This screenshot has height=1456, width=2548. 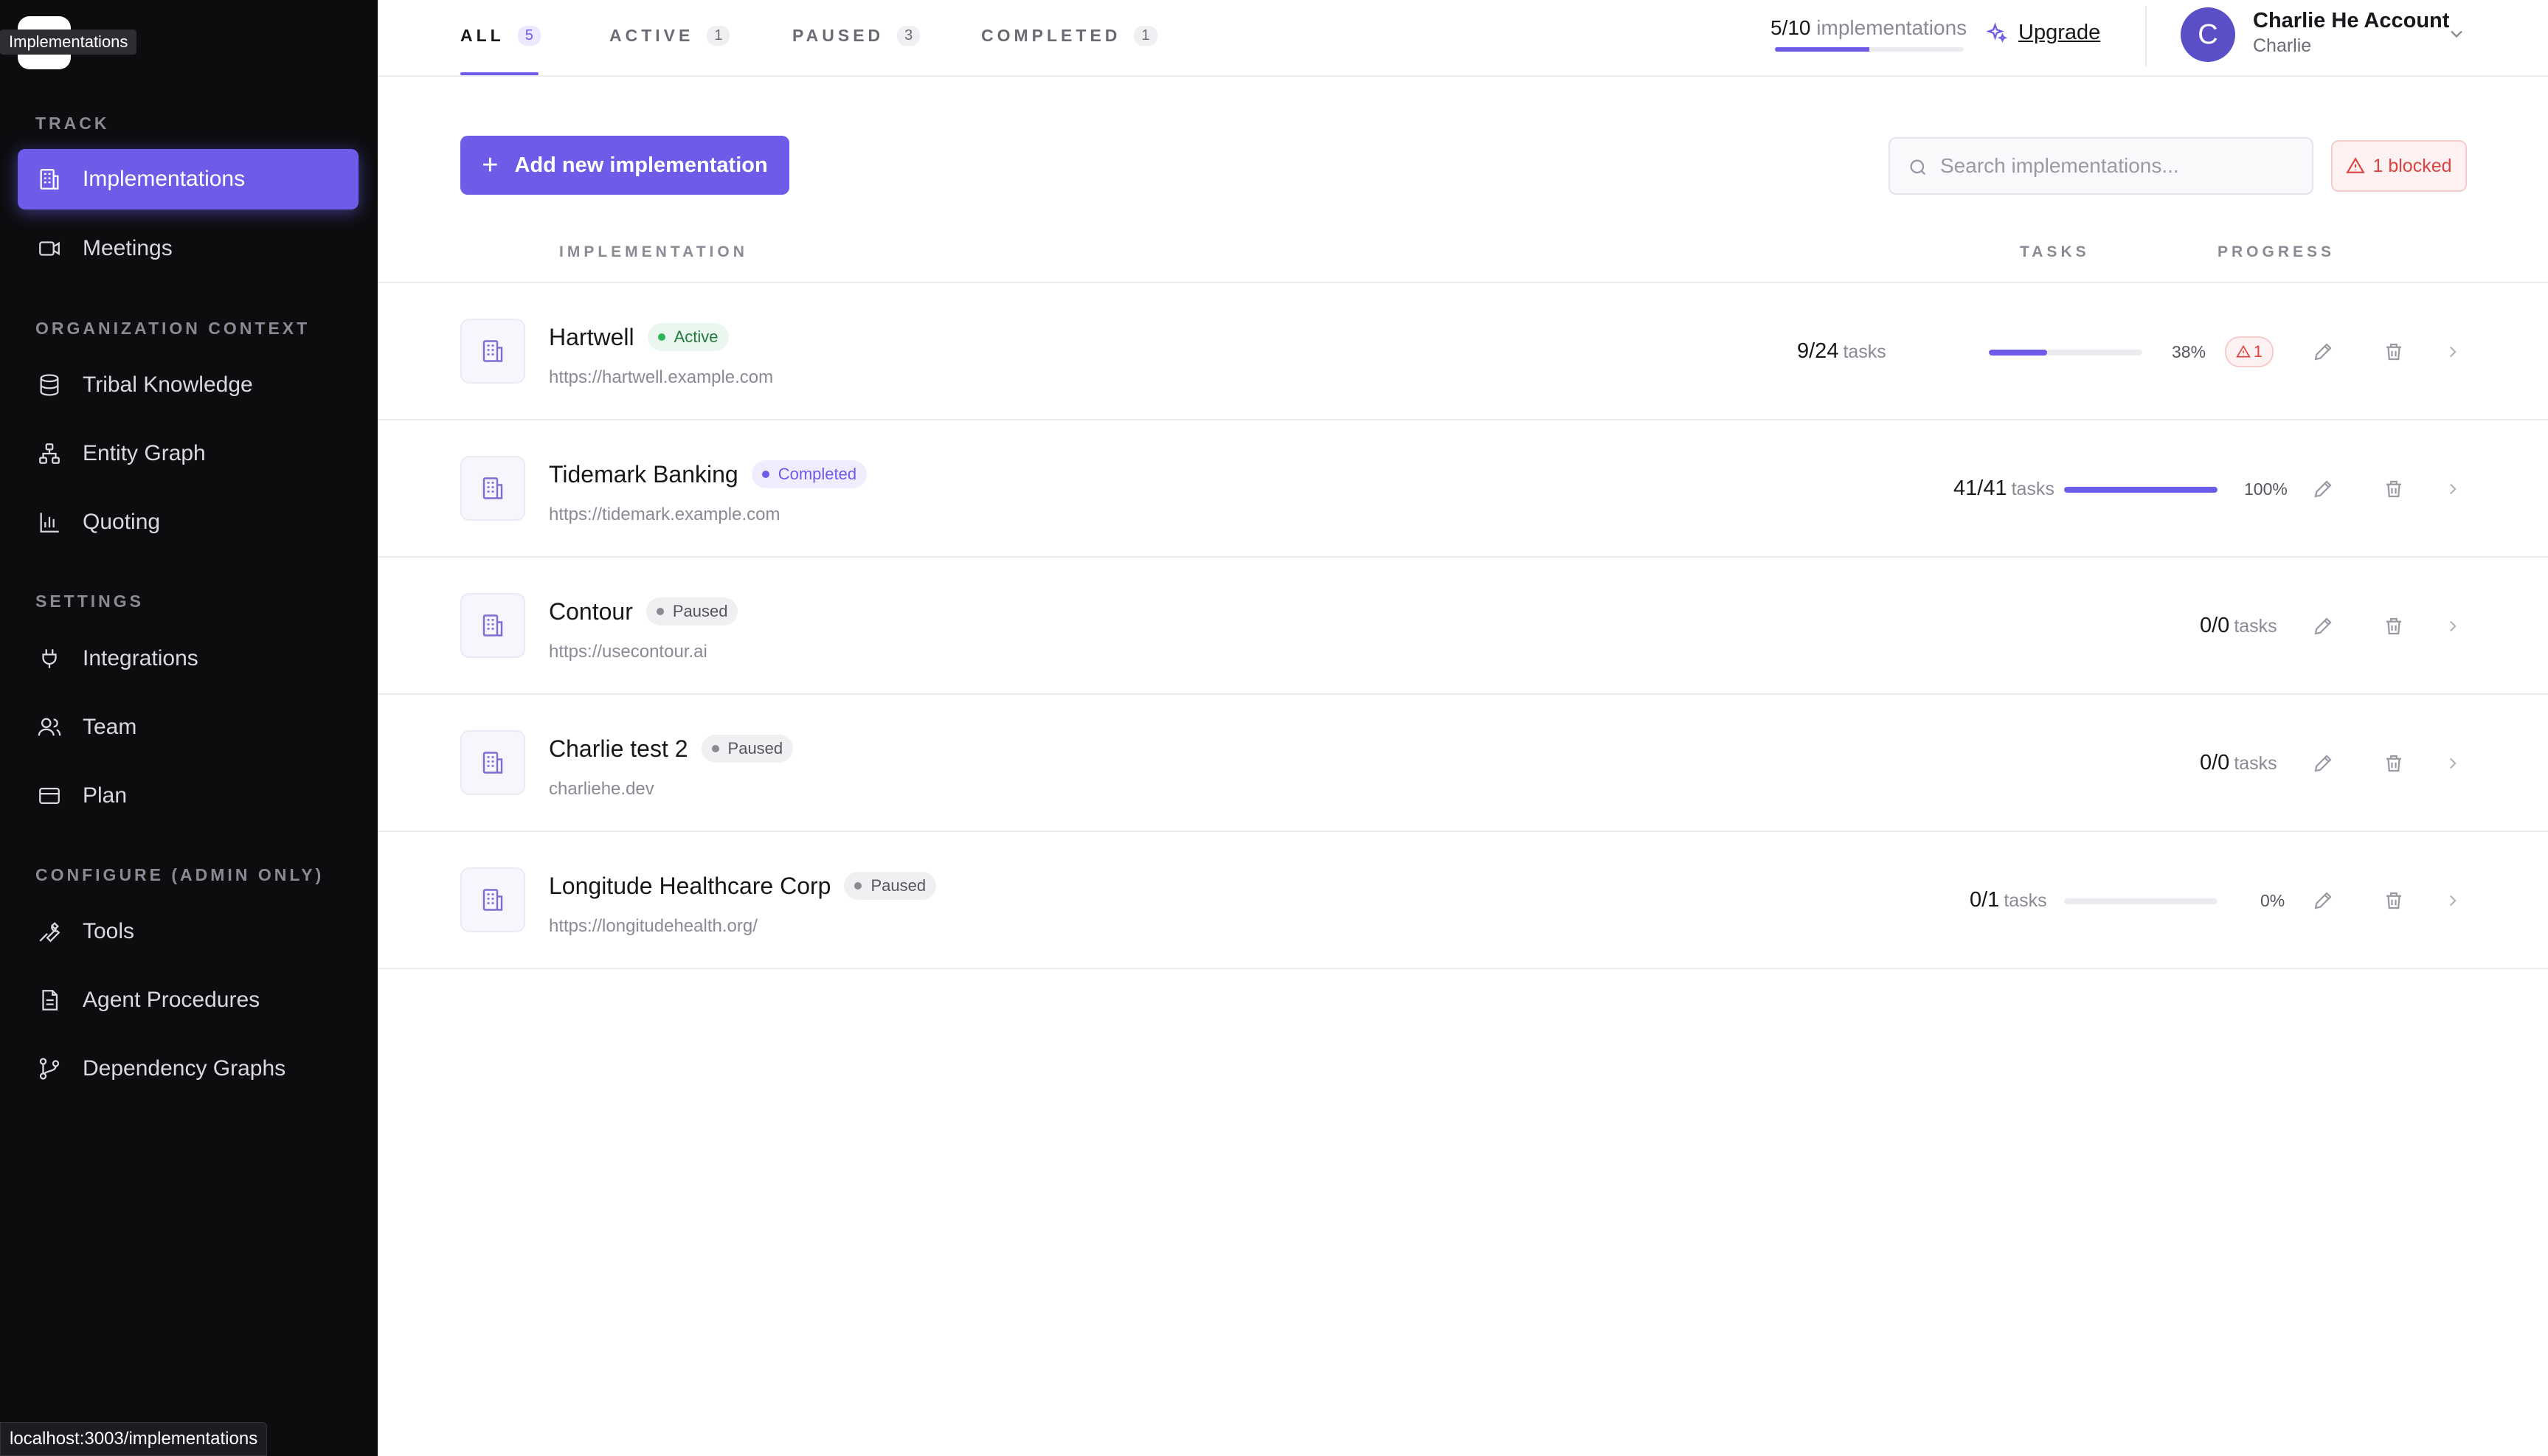 I want to click on sidebar-item-label: Implementations, so click(x=164, y=179).